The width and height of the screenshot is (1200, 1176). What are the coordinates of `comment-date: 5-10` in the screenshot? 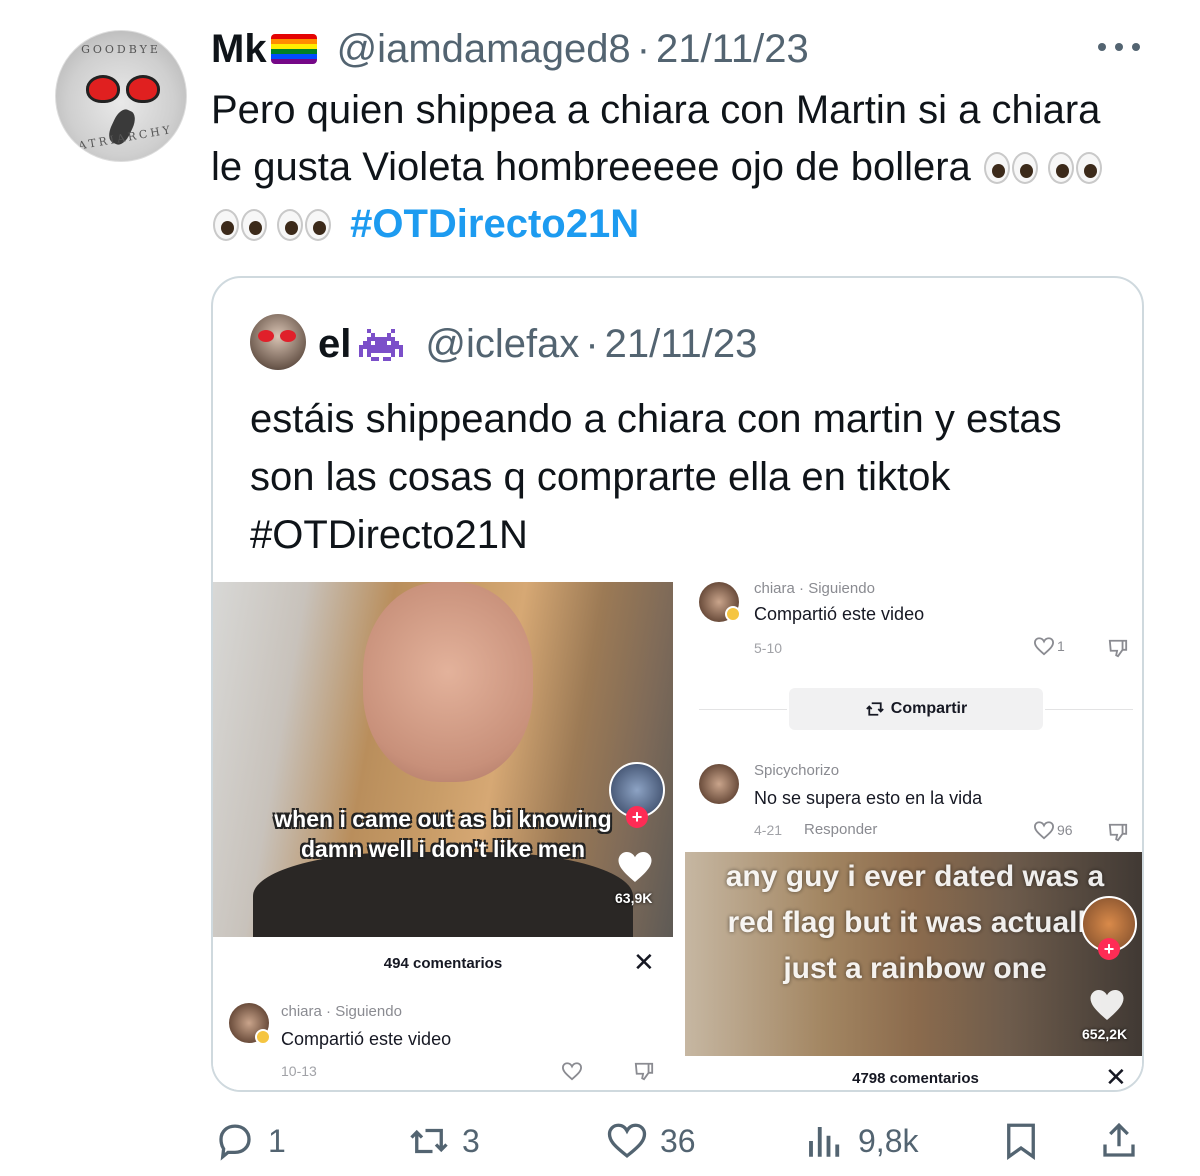 It's located at (768, 648).